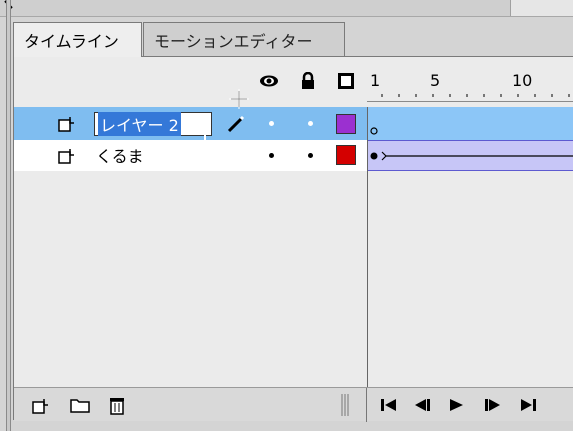 Image resolution: width=573 pixels, height=431 pixels. I want to click on timeline-footer, so click(293, 404).